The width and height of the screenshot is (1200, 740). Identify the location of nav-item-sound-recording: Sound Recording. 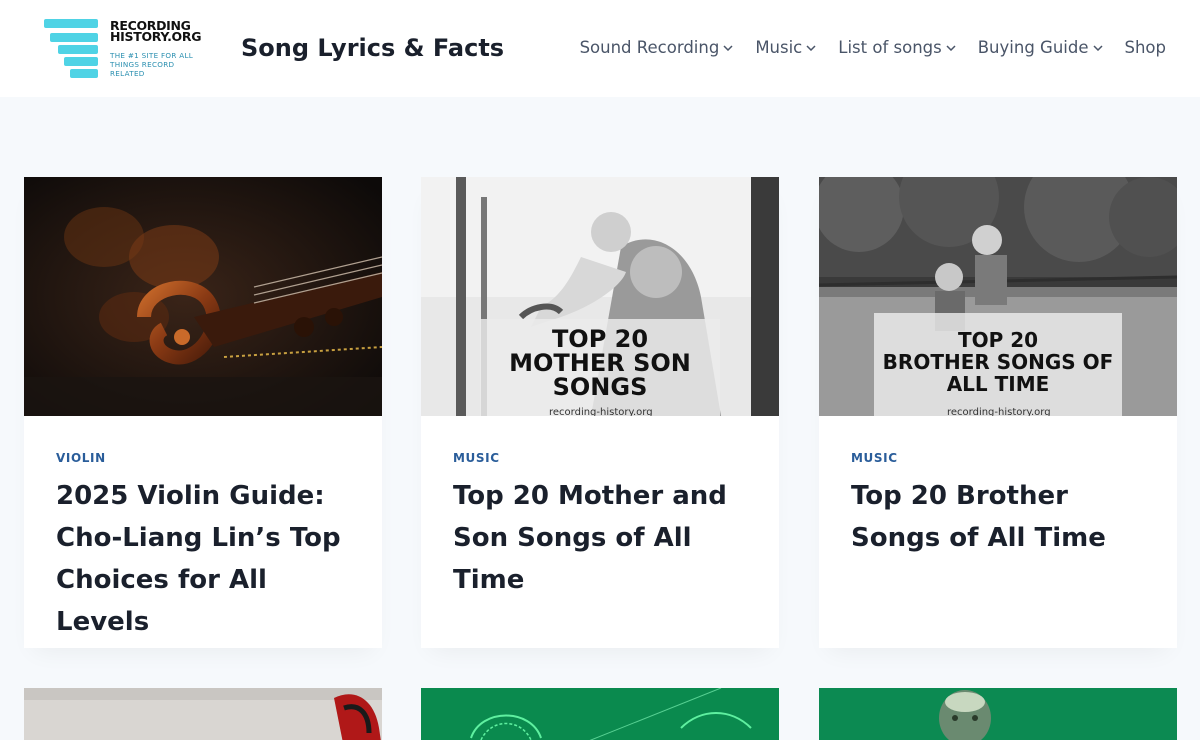
(658, 47).